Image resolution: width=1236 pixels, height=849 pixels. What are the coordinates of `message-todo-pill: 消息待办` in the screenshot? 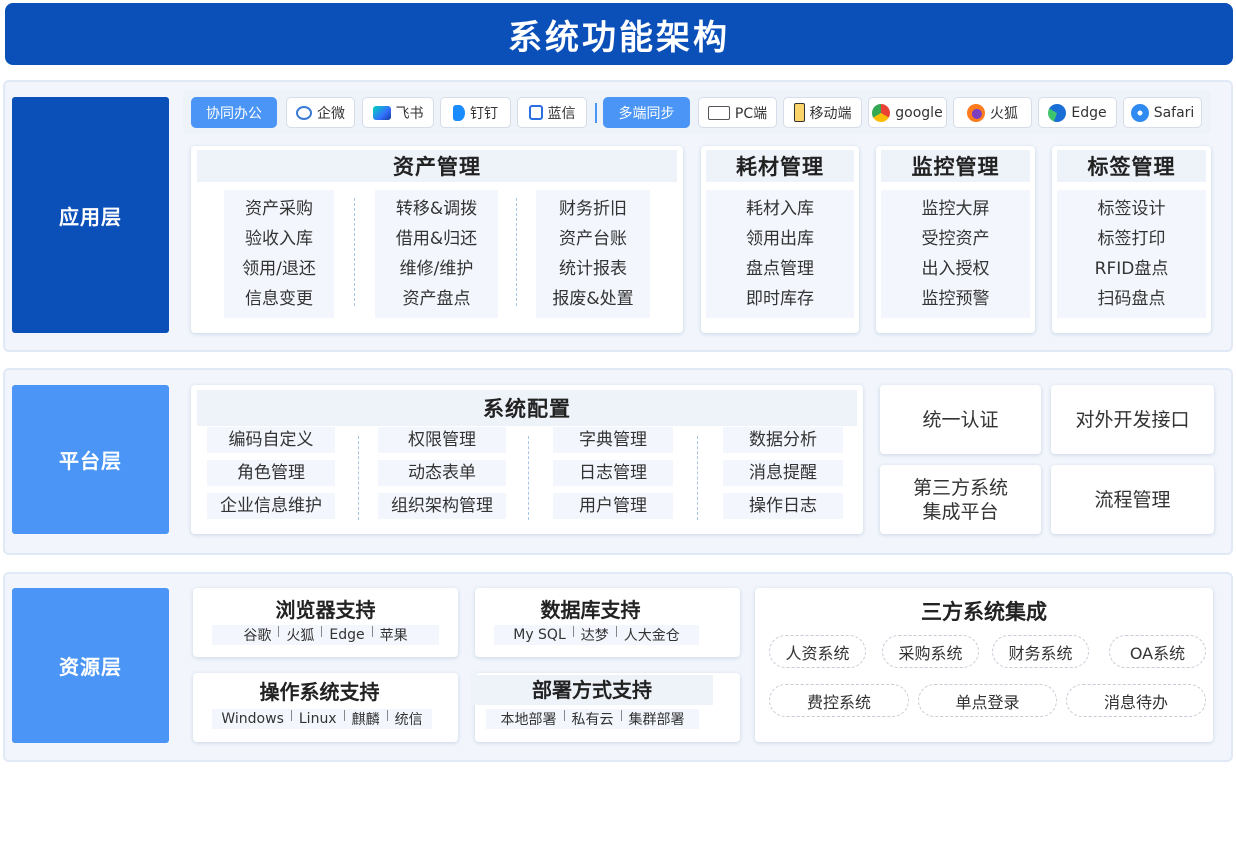 It's located at (1136, 700).